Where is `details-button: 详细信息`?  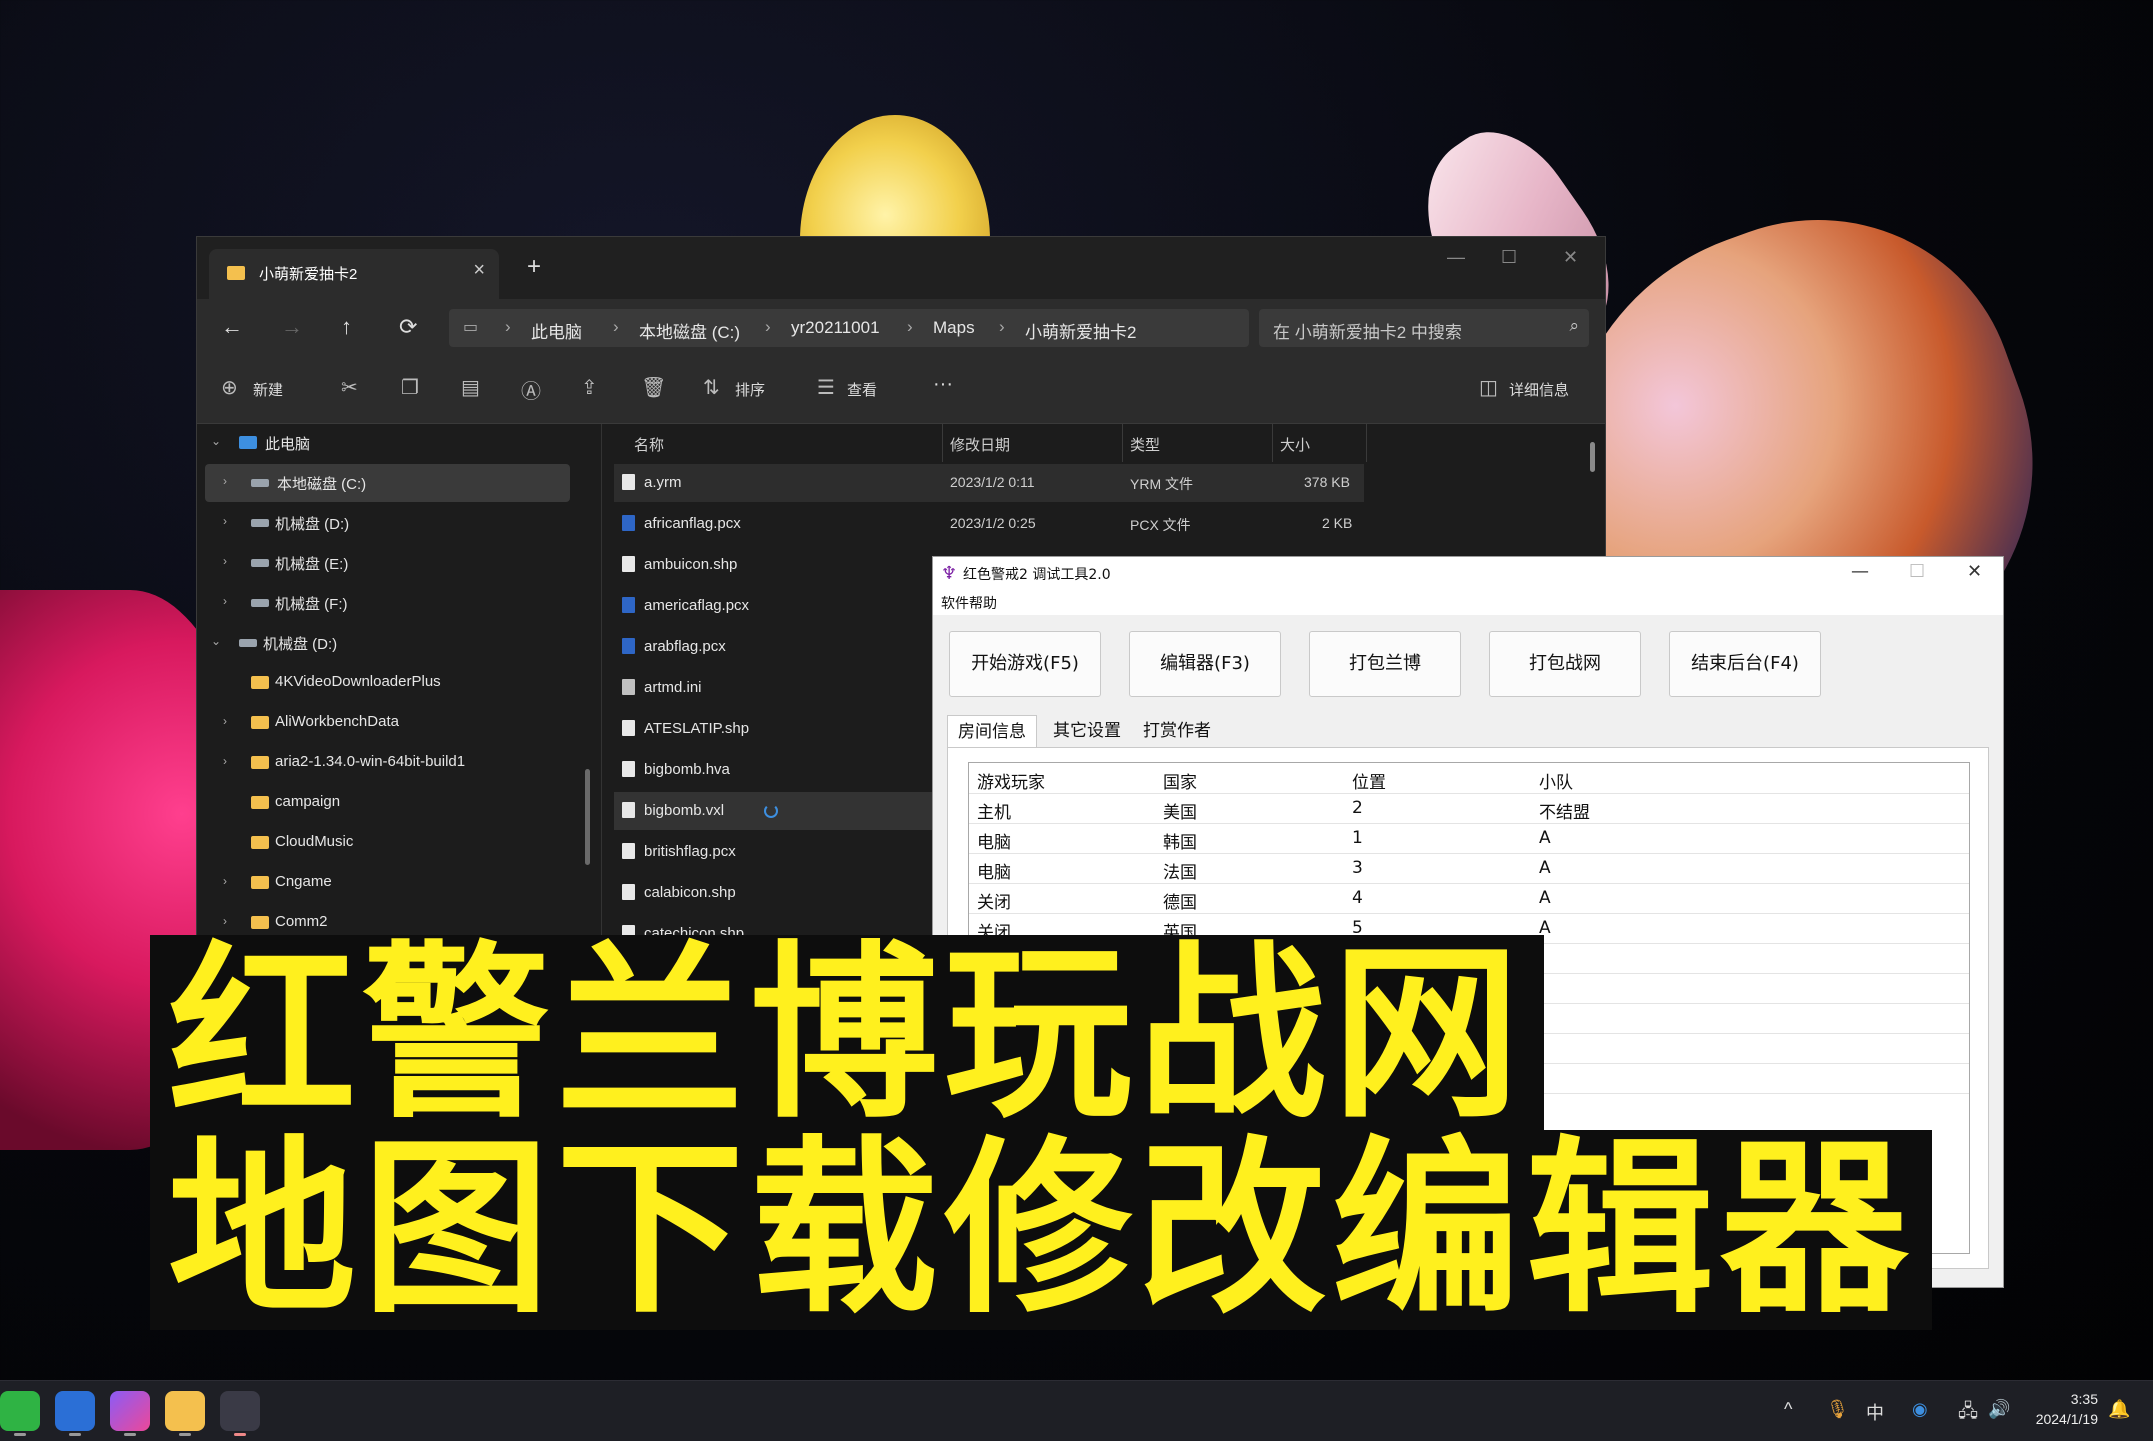 details-button: 详细信息 is located at coordinates (1539, 389).